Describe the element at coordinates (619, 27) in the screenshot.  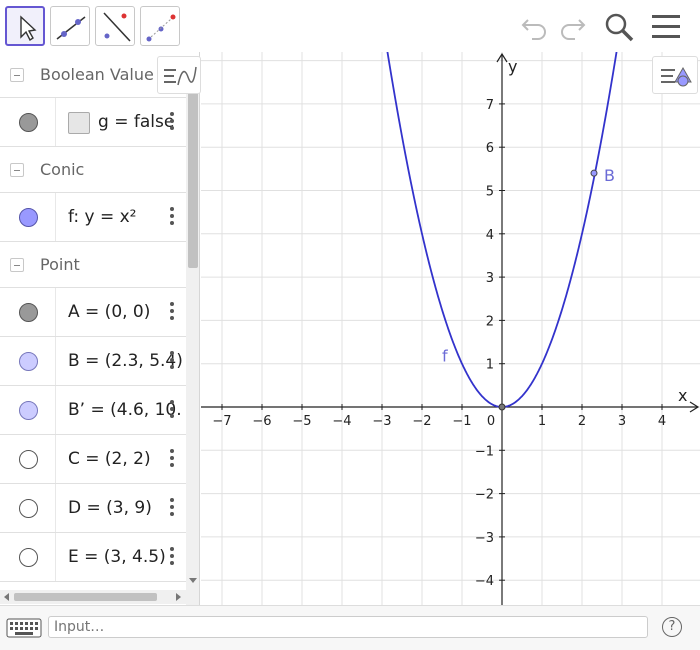
I see `search-icon` at that location.